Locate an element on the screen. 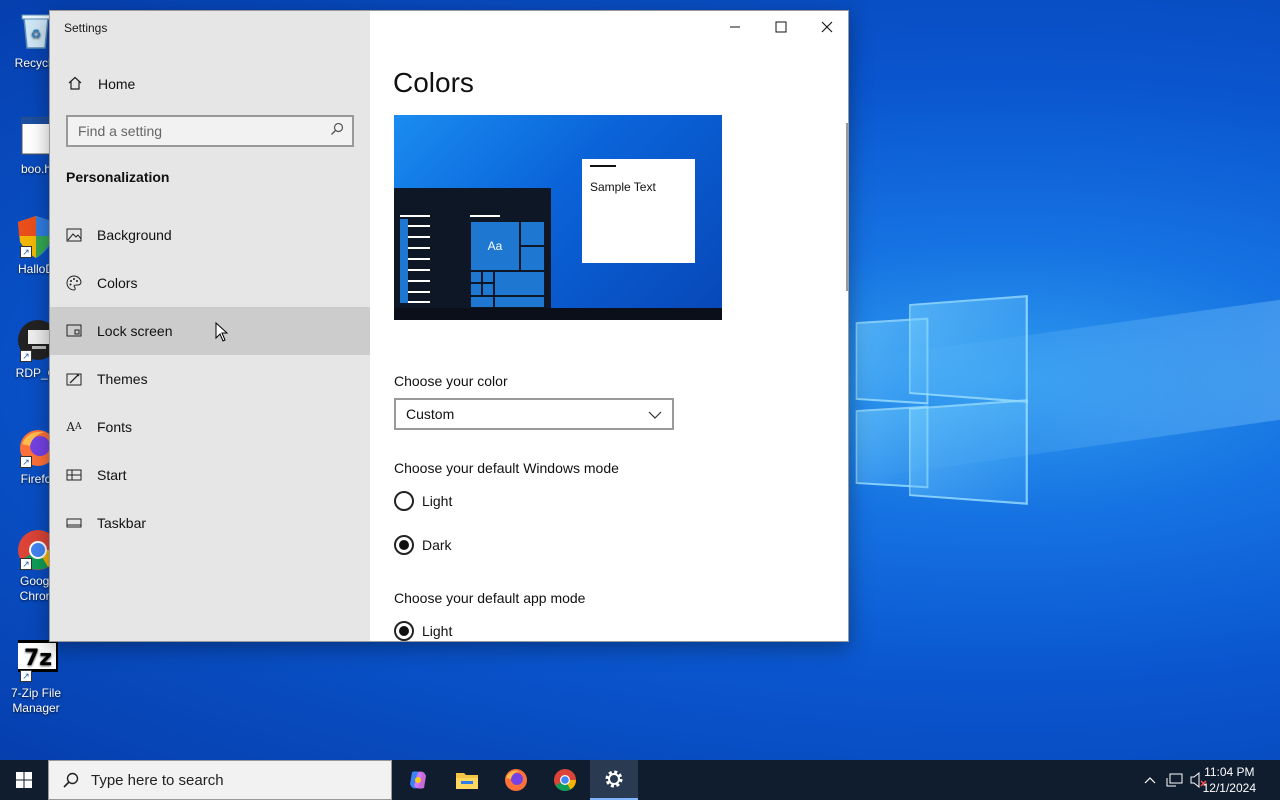 Image resolution: width=1280 pixels, height=800 pixels. folder-icon is located at coordinates (467, 781).